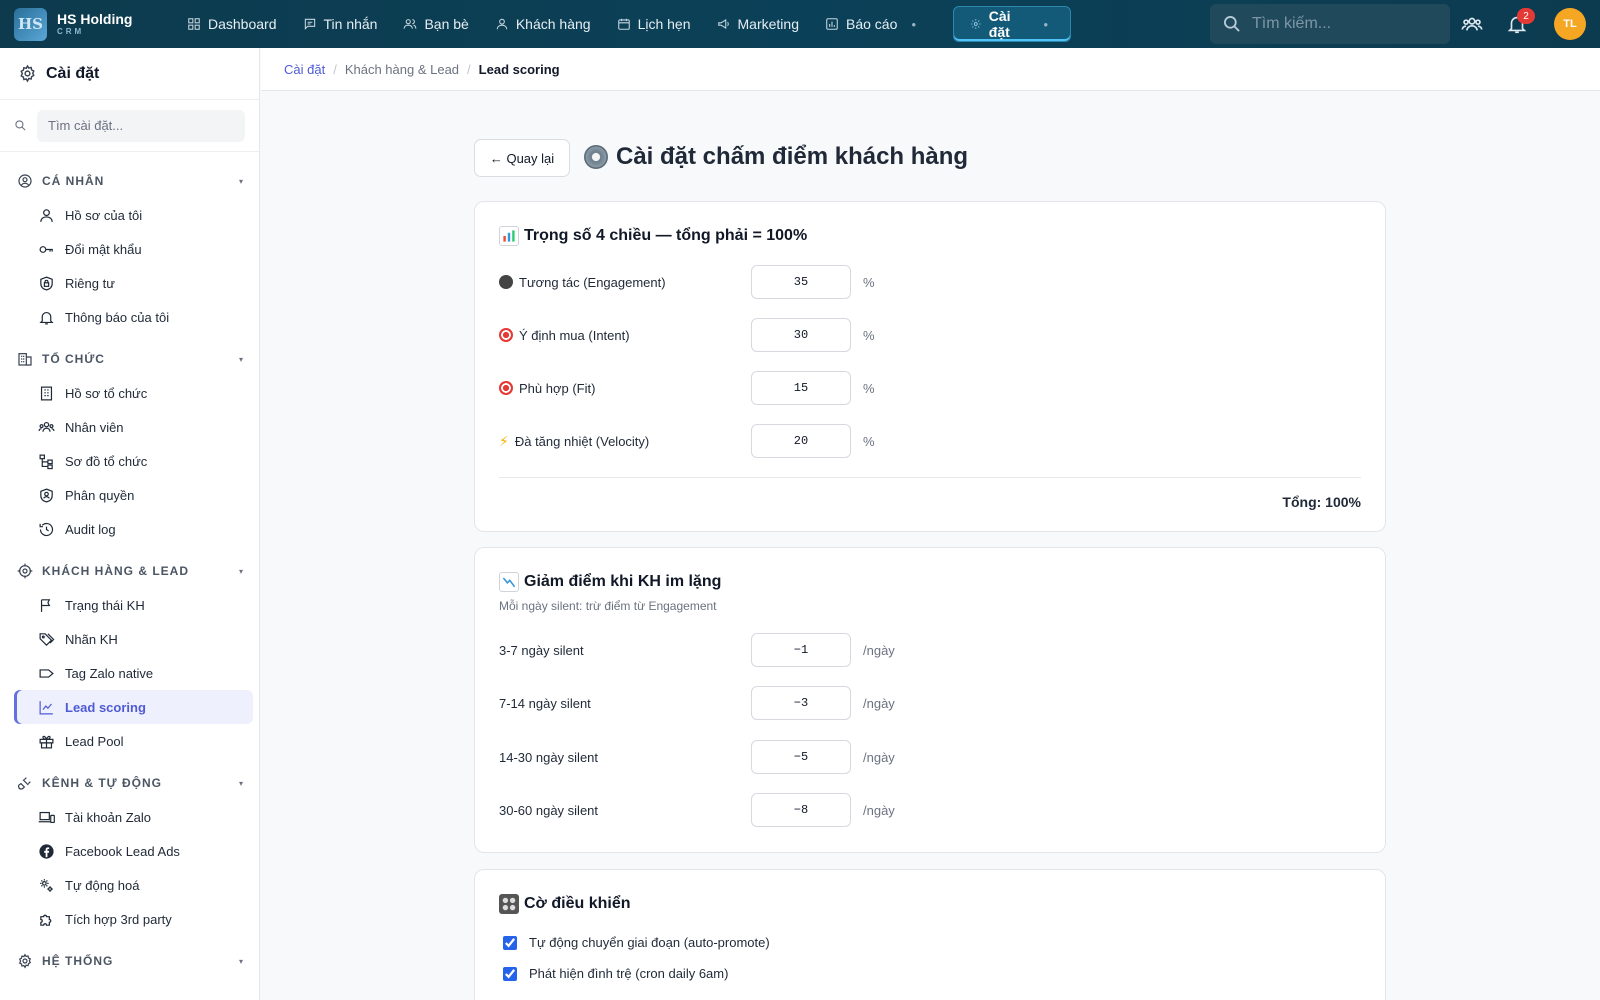 The width and height of the screenshot is (1600, 1000). I want to click on decay-row-30-60: 30-60 ngày silent /ngày, so click(697, 810).